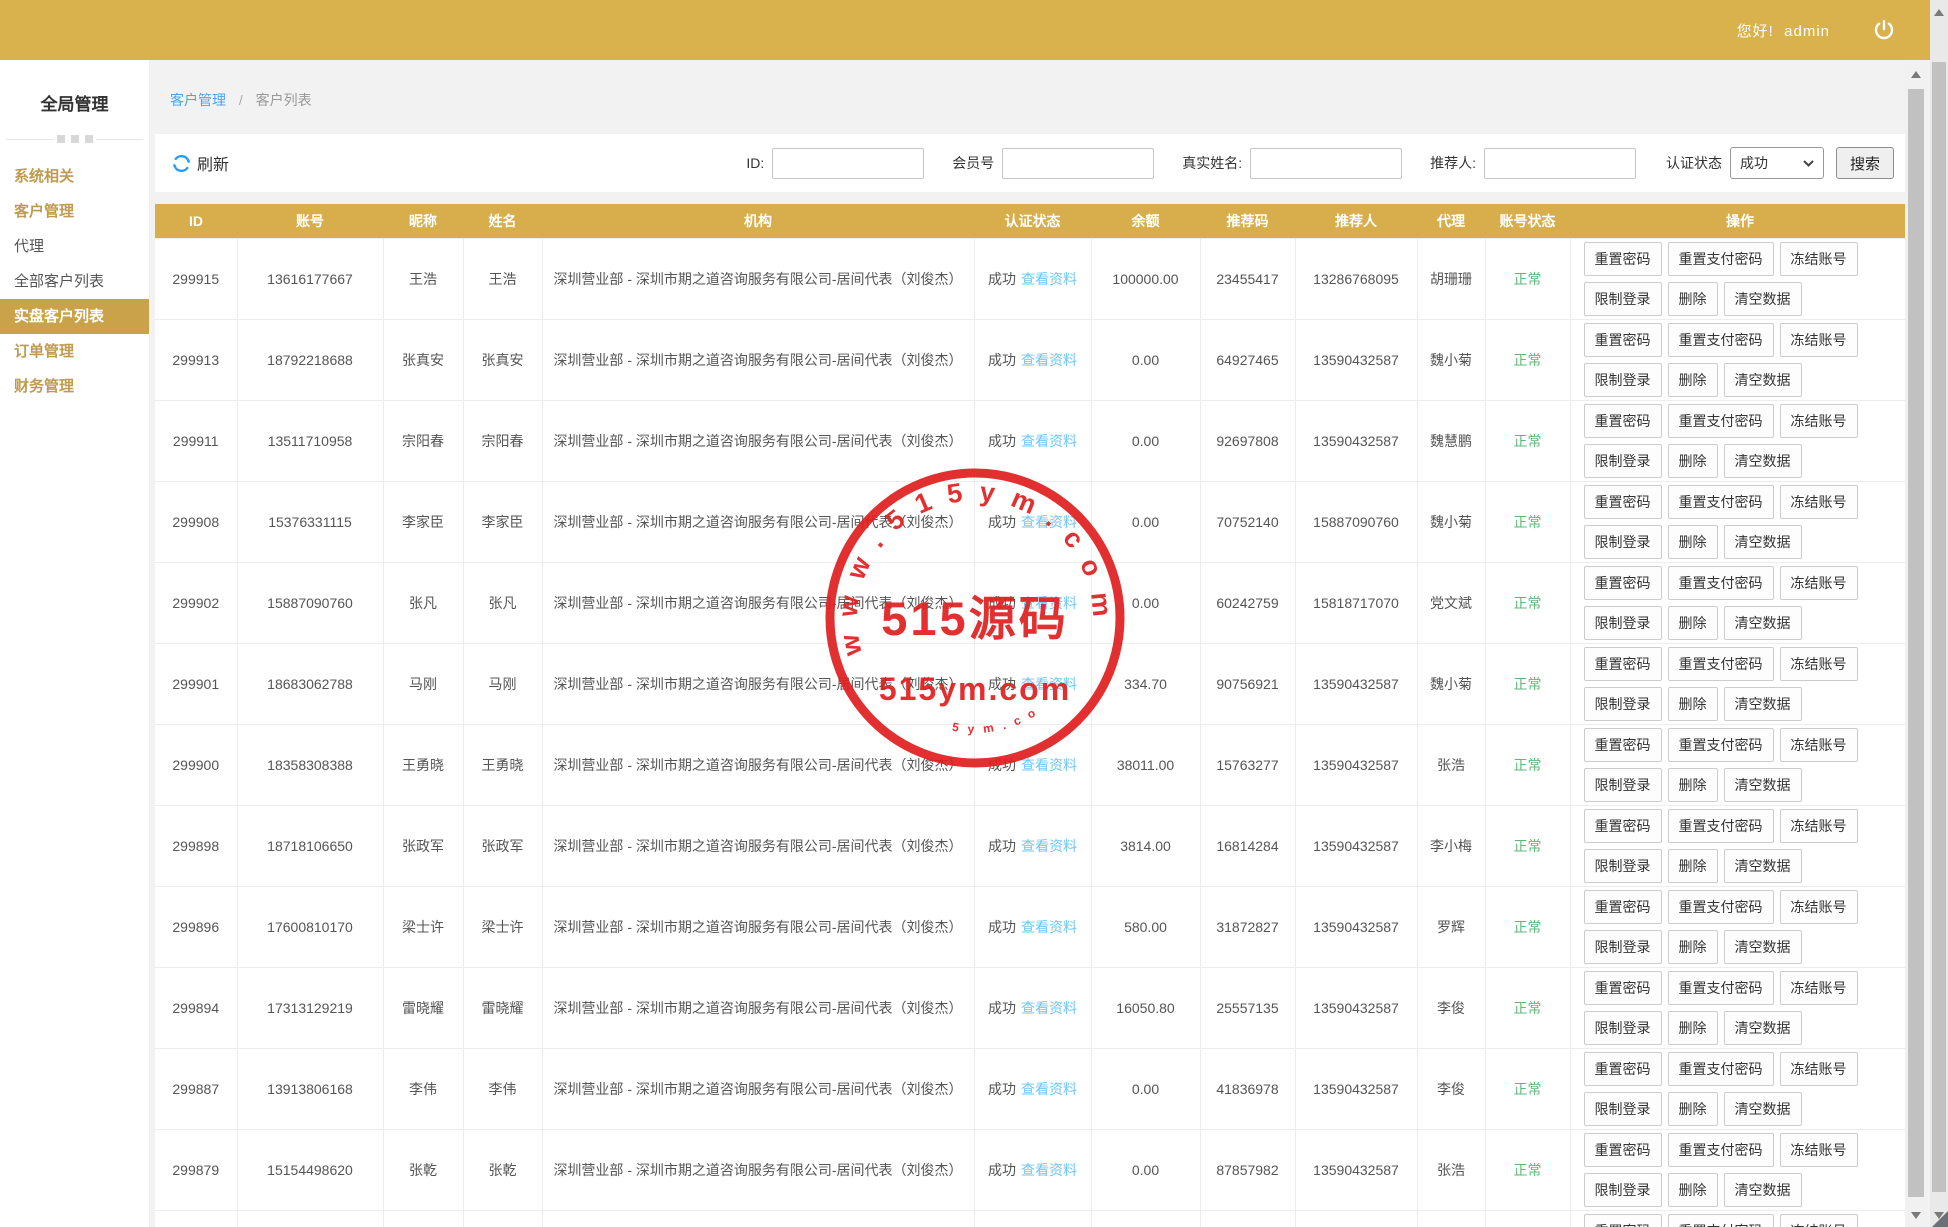 The image size is (1948, 1227). What do you see at coordinates (74, 351) in the screenshot?
I see `sidebar-item-订单管理: 订单管理` at bounding box center [74, 351].